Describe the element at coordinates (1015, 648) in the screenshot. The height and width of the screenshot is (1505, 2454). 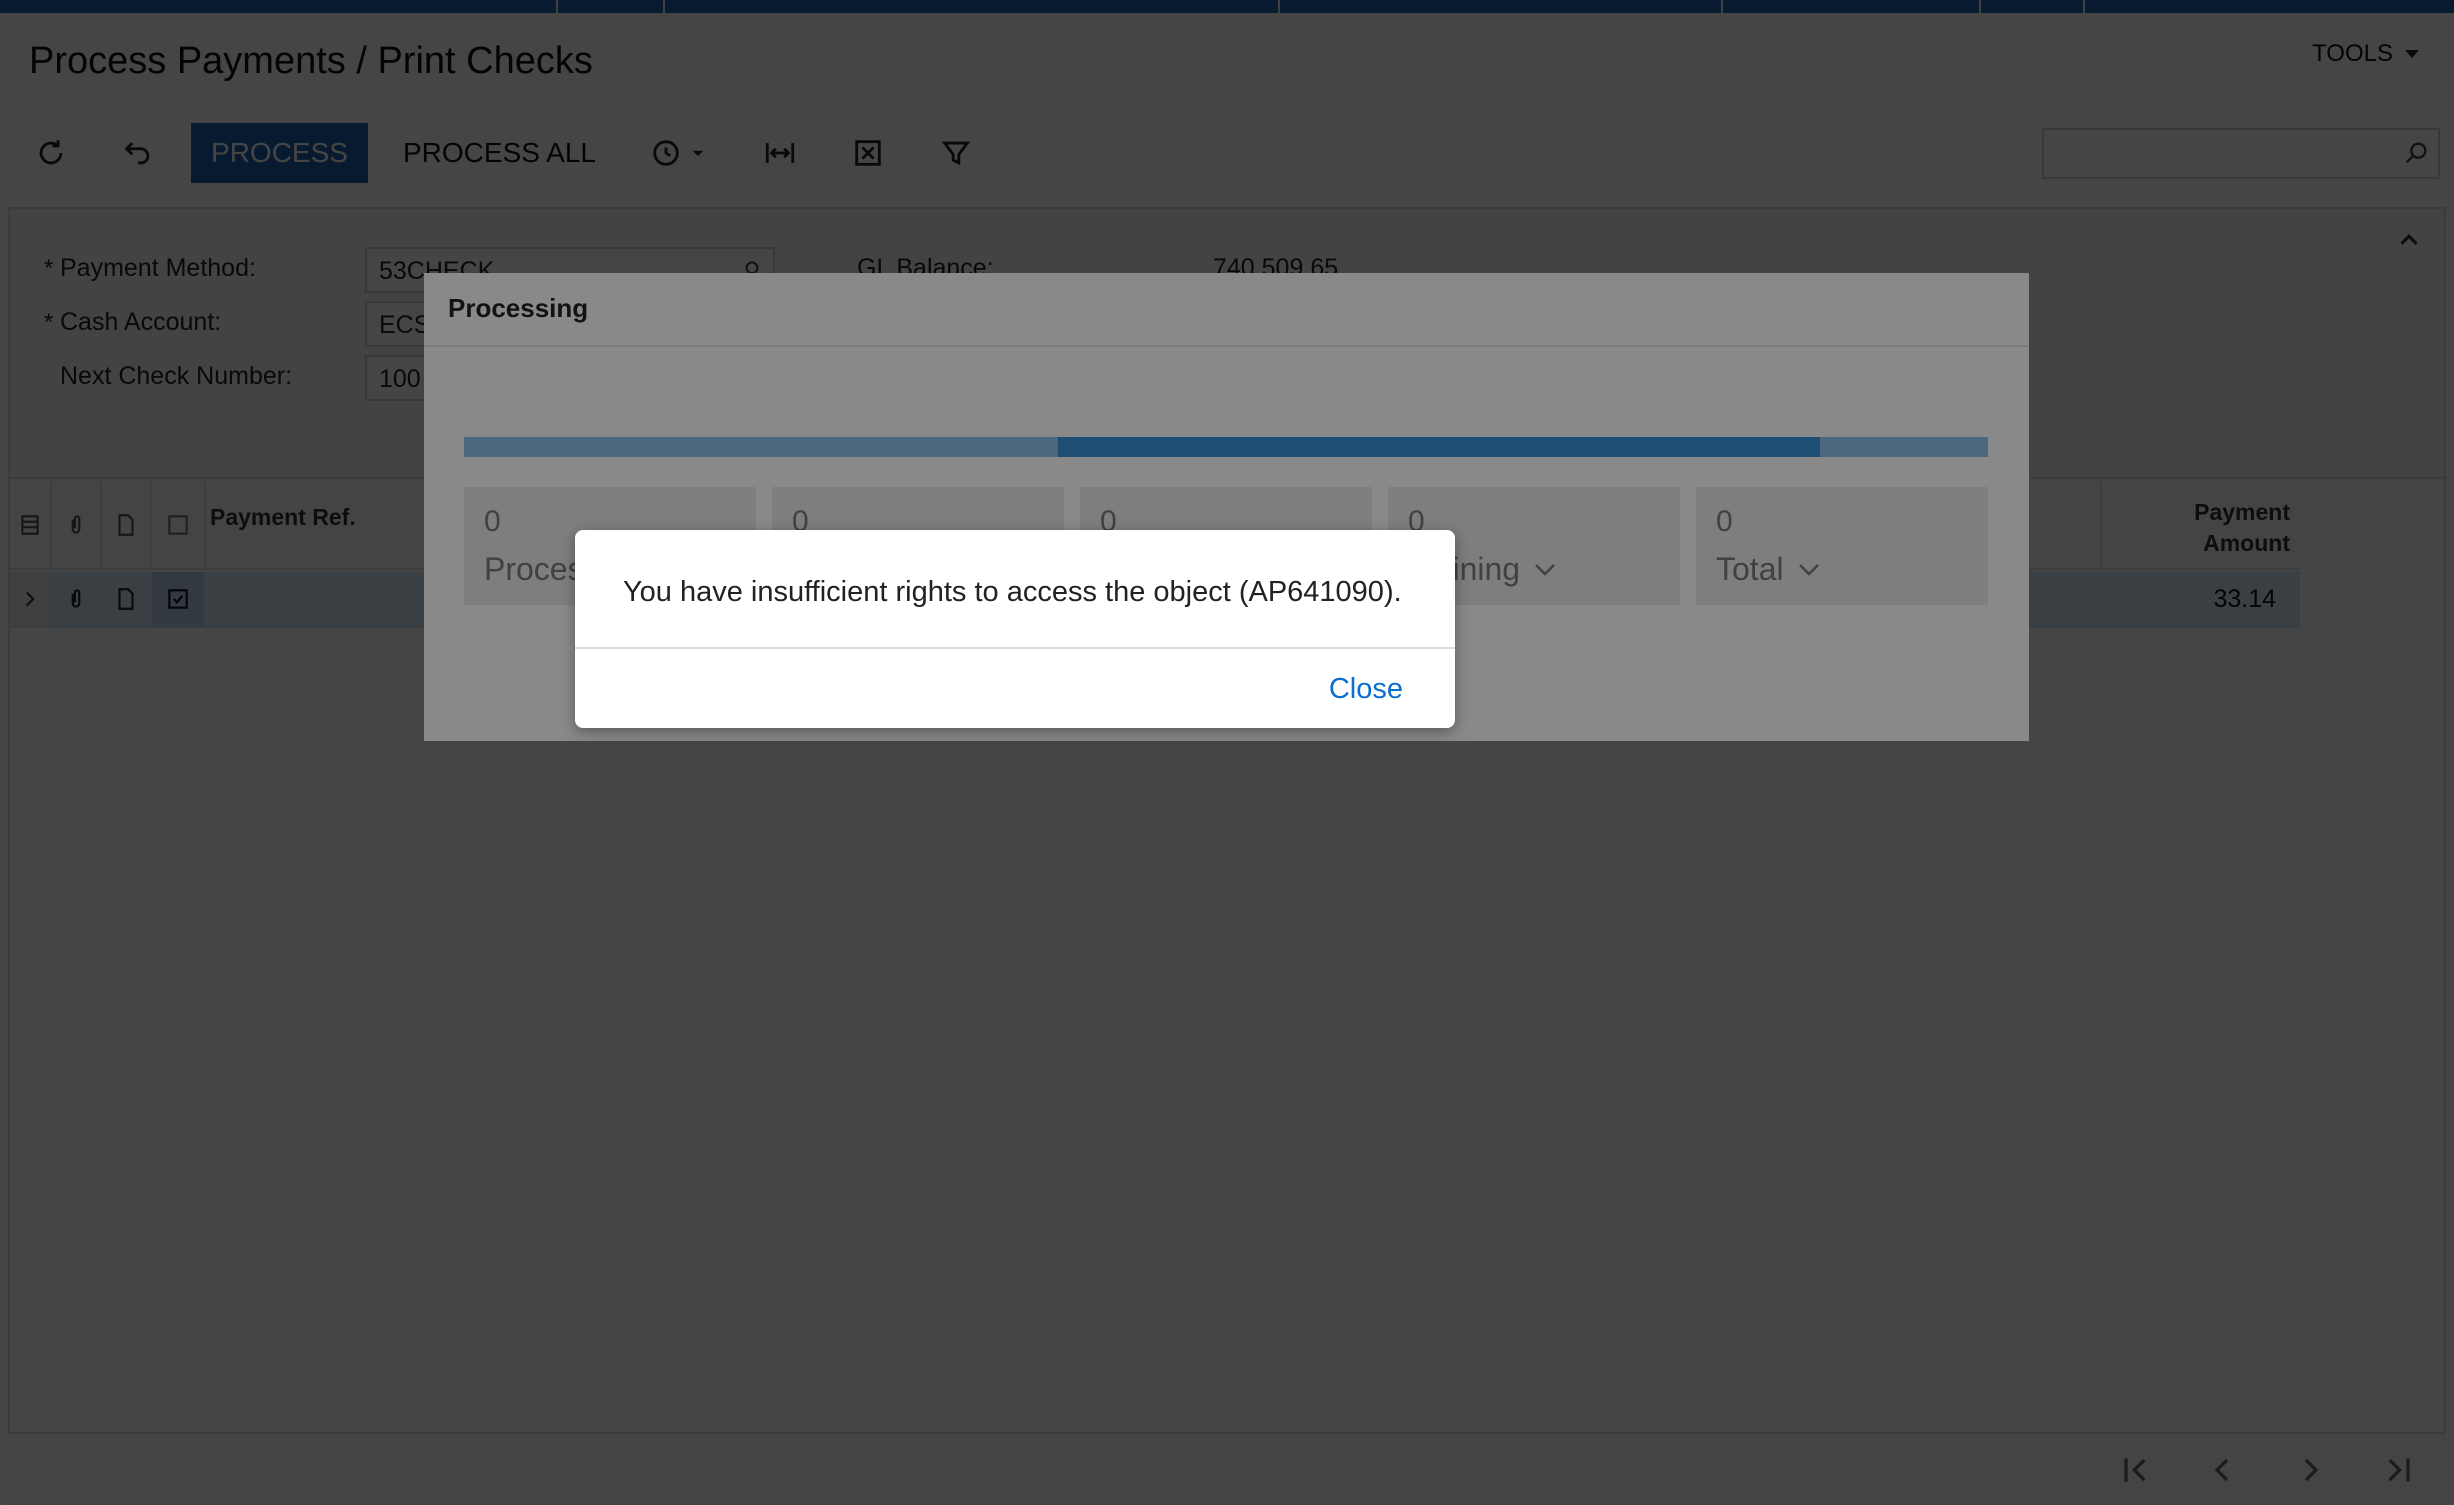
I see `alert-divider` at that location.